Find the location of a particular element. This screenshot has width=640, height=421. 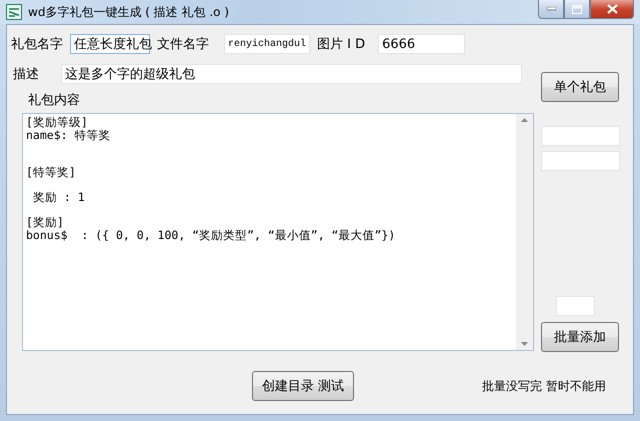

minimize-icon is located at coordinates (551, 9).